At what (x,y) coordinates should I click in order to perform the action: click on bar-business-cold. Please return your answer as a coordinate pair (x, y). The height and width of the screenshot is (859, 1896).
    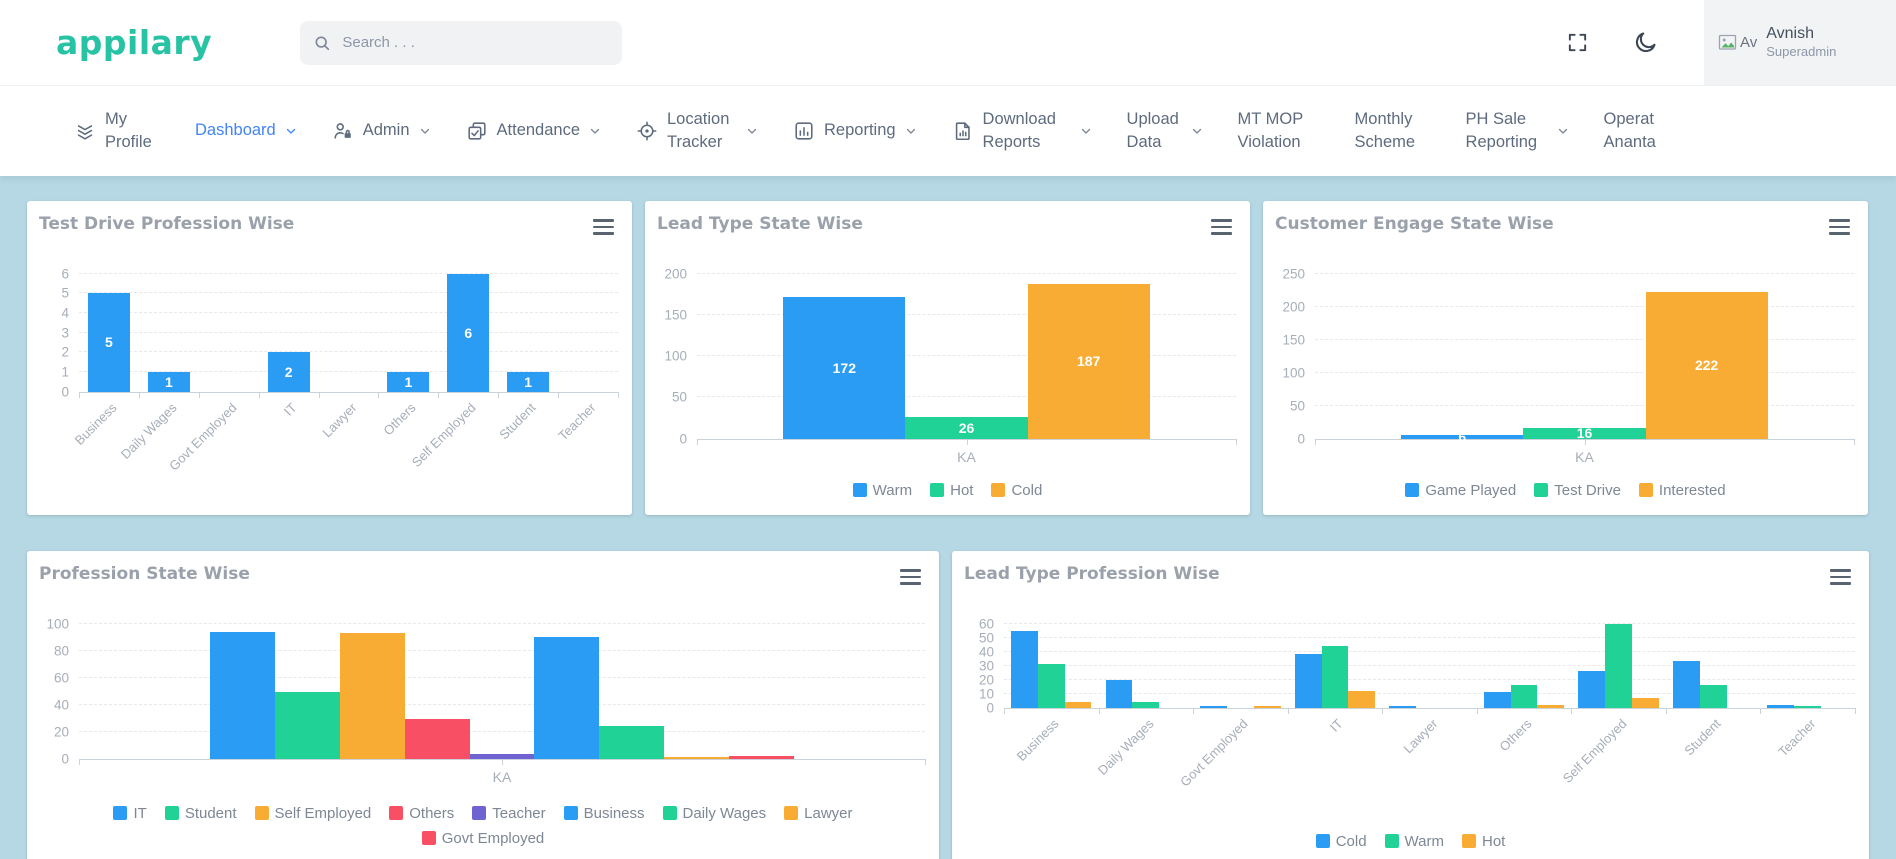
    Looking at the image, I should click on (1024, 669).